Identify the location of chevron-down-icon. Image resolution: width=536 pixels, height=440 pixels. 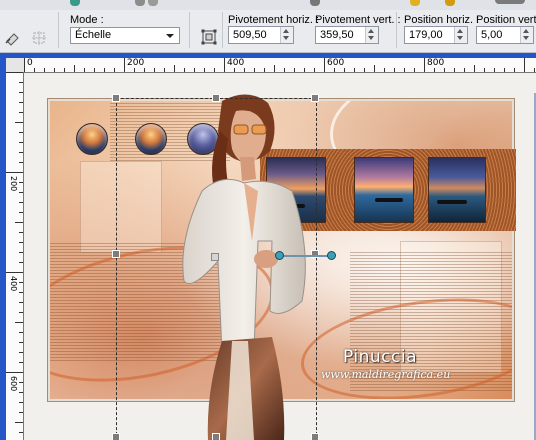
(170, 36).